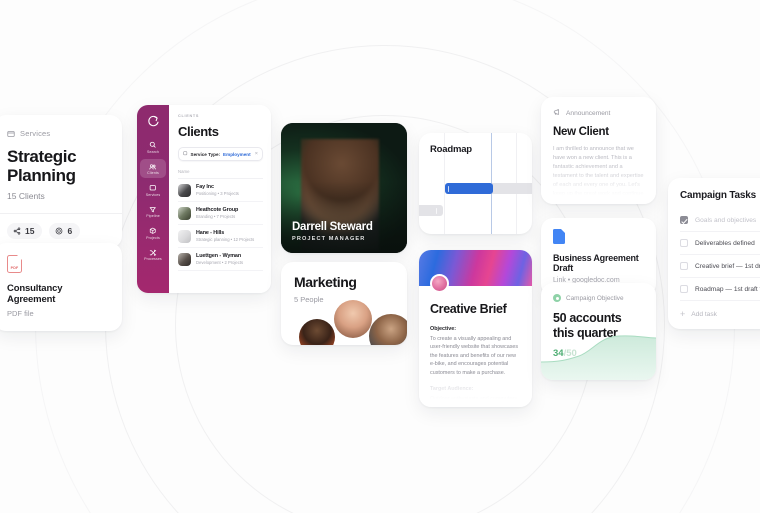 The height and width of the screenshot is (513, 760). I want to click on folder-icon, so click(11, 134).